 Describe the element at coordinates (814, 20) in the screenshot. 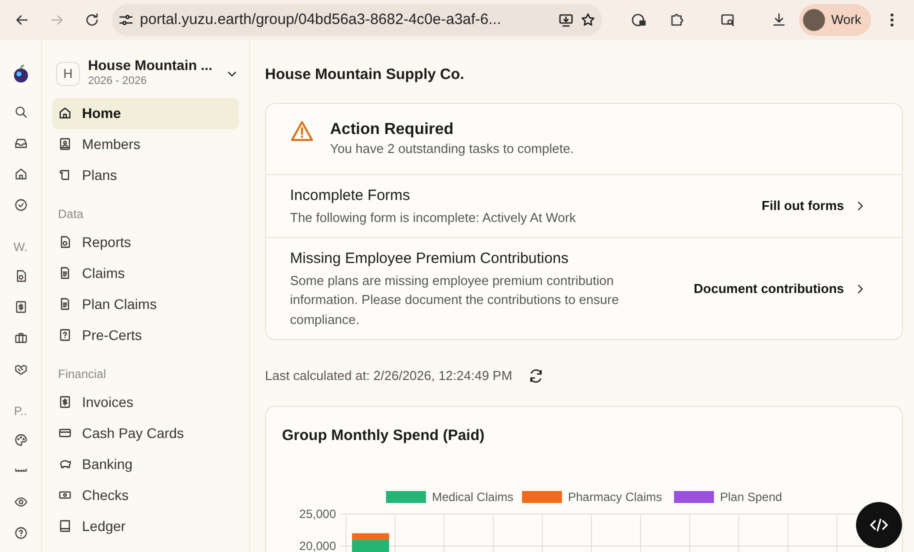

I see `avatar-icon` at that location.